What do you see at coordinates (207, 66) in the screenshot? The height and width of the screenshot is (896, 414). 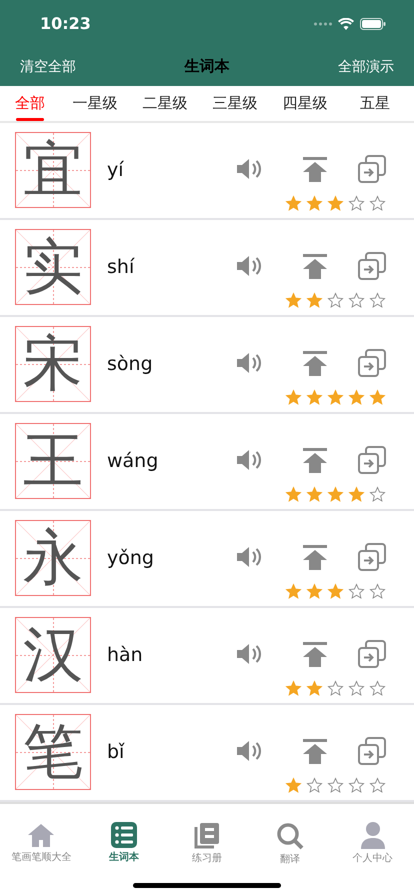 I see `page-title: 生词本` at bounding box center [207, 66].